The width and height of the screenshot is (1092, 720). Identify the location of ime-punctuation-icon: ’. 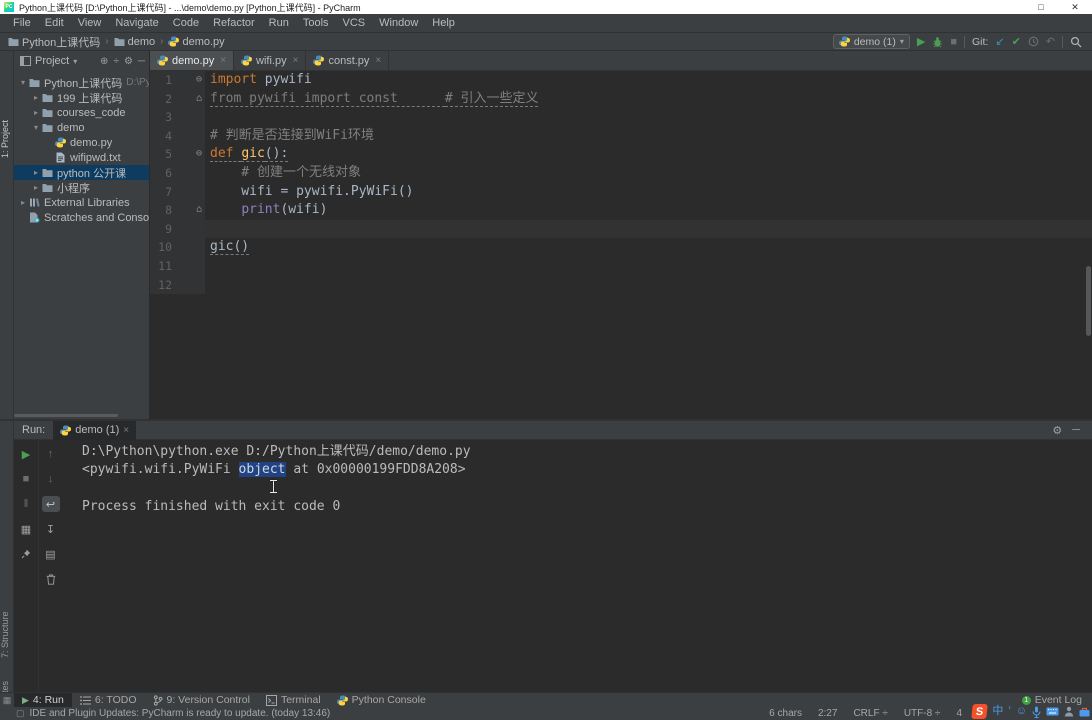
(1009, 711).